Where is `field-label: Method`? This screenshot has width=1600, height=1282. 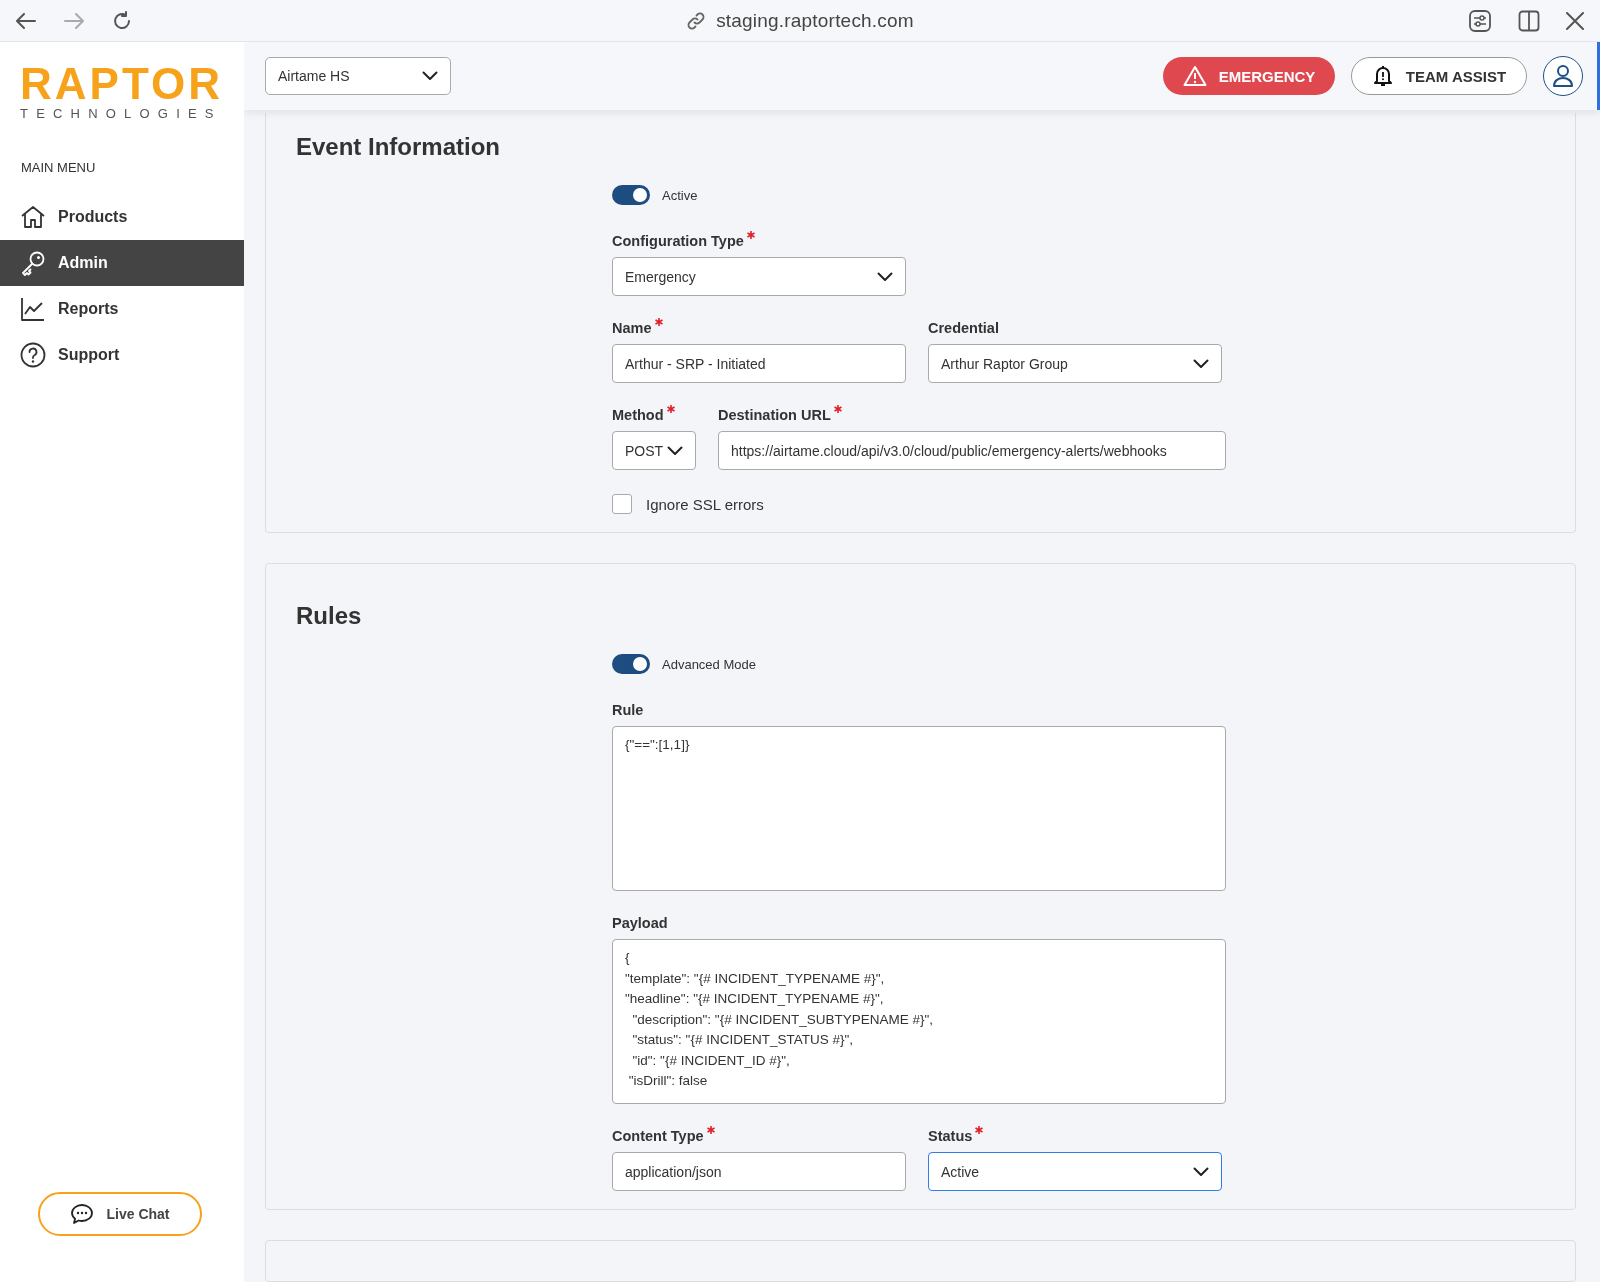
field-label: Method is located at coordinates (638, 415).